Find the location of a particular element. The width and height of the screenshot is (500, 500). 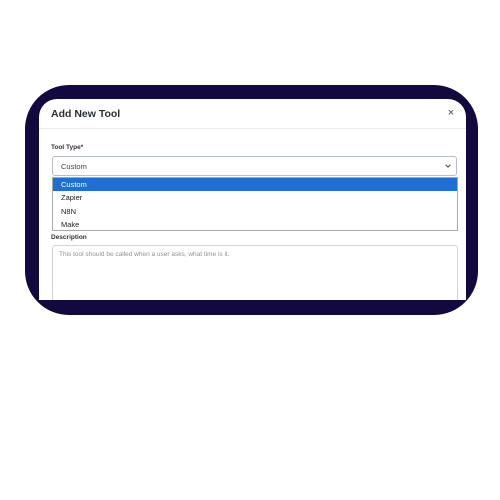

tool-type-dropdown: Custom Zapier N8N Make is located at coordinates (255, 204).